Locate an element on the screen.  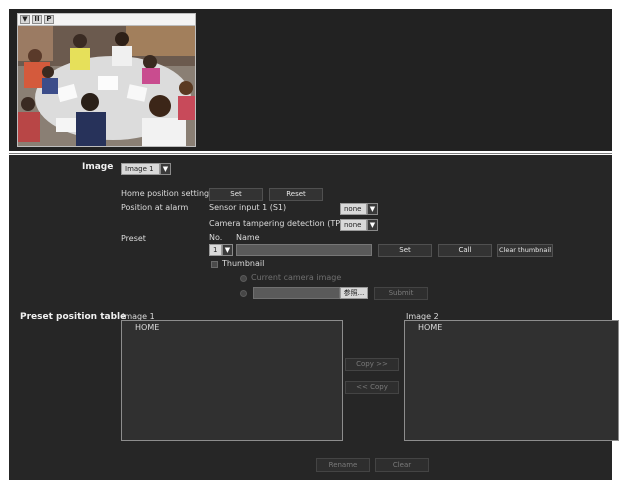
current-camera-label: Current camera image is located at coordinates (296, 277).